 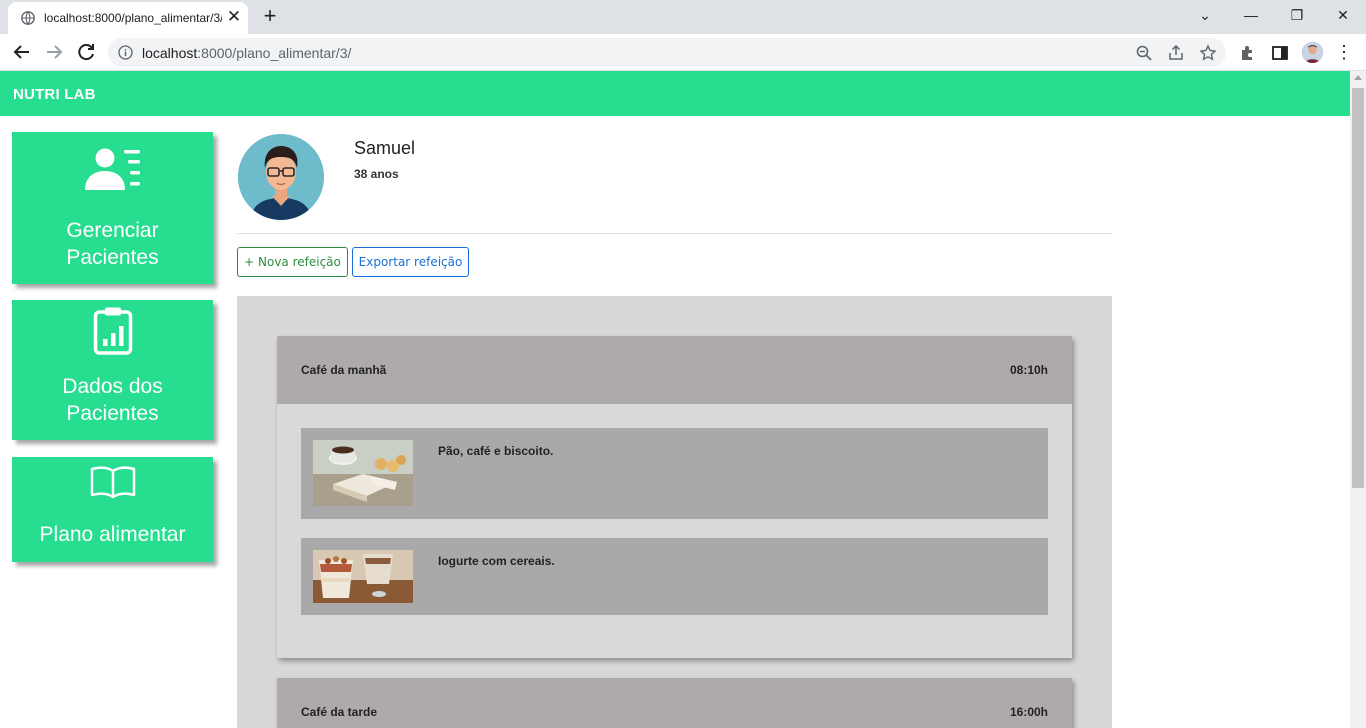 I want to click on new-tab-icon: +, so click(x=270, y=16).